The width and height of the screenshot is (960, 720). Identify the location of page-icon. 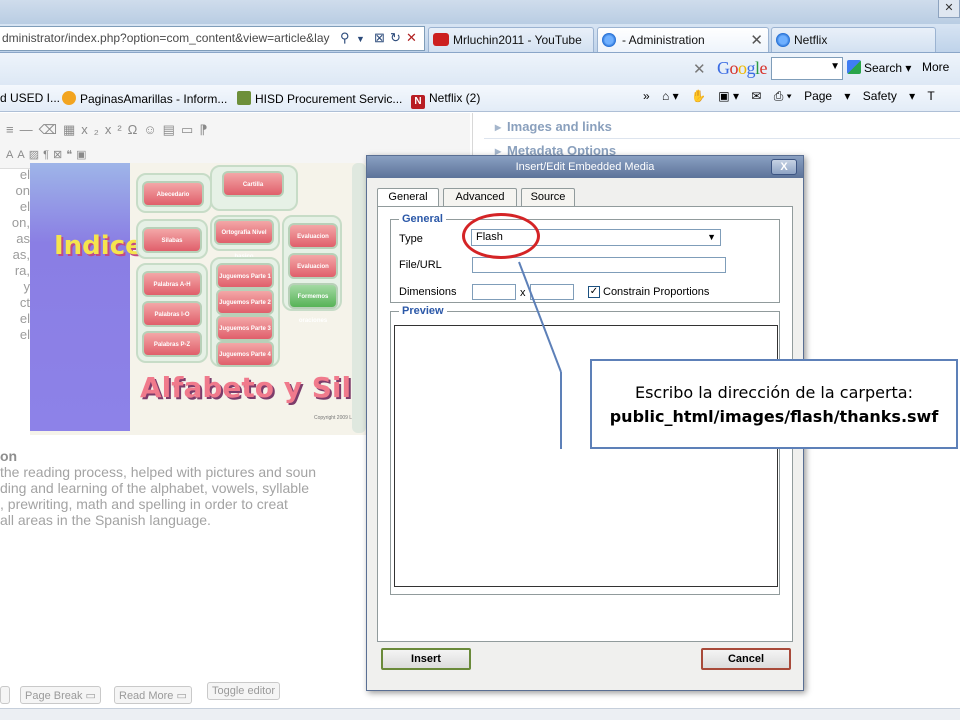
(244, 98).